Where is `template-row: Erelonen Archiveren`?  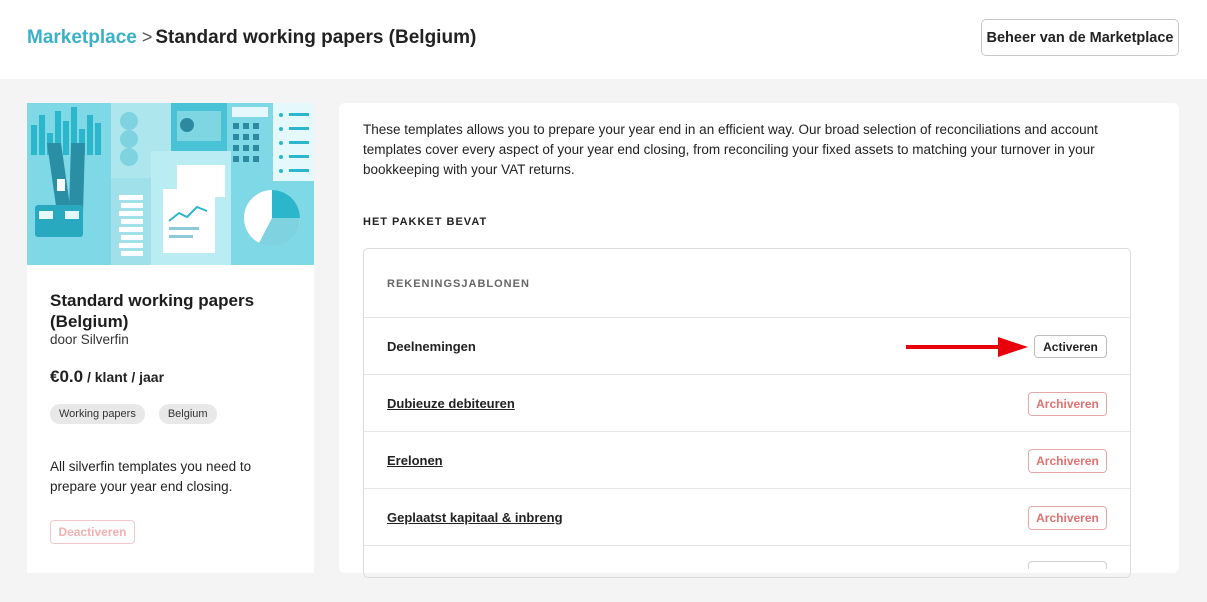
template-row: Erelonen Archiveren is located at coordinates (747, 459).